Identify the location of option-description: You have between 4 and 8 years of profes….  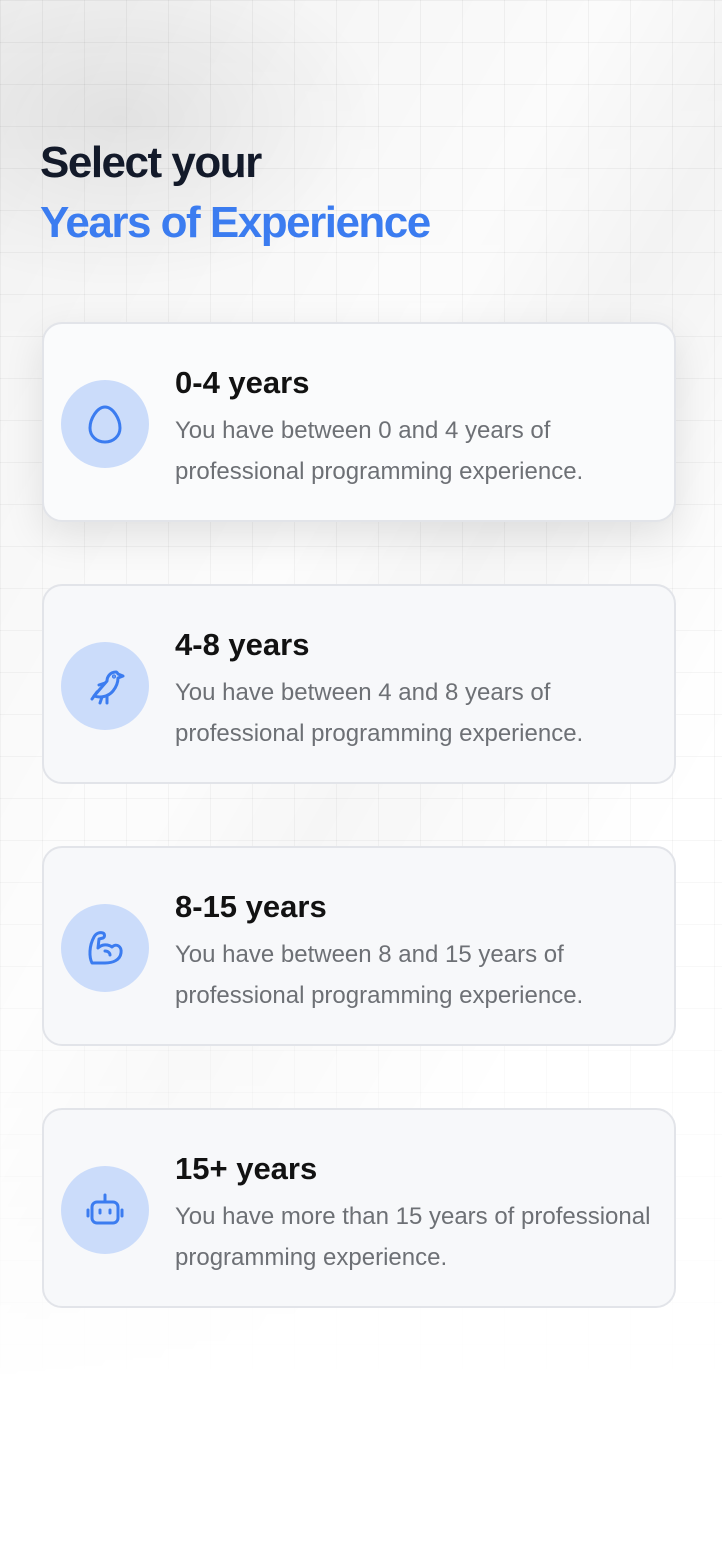
(379, 713).